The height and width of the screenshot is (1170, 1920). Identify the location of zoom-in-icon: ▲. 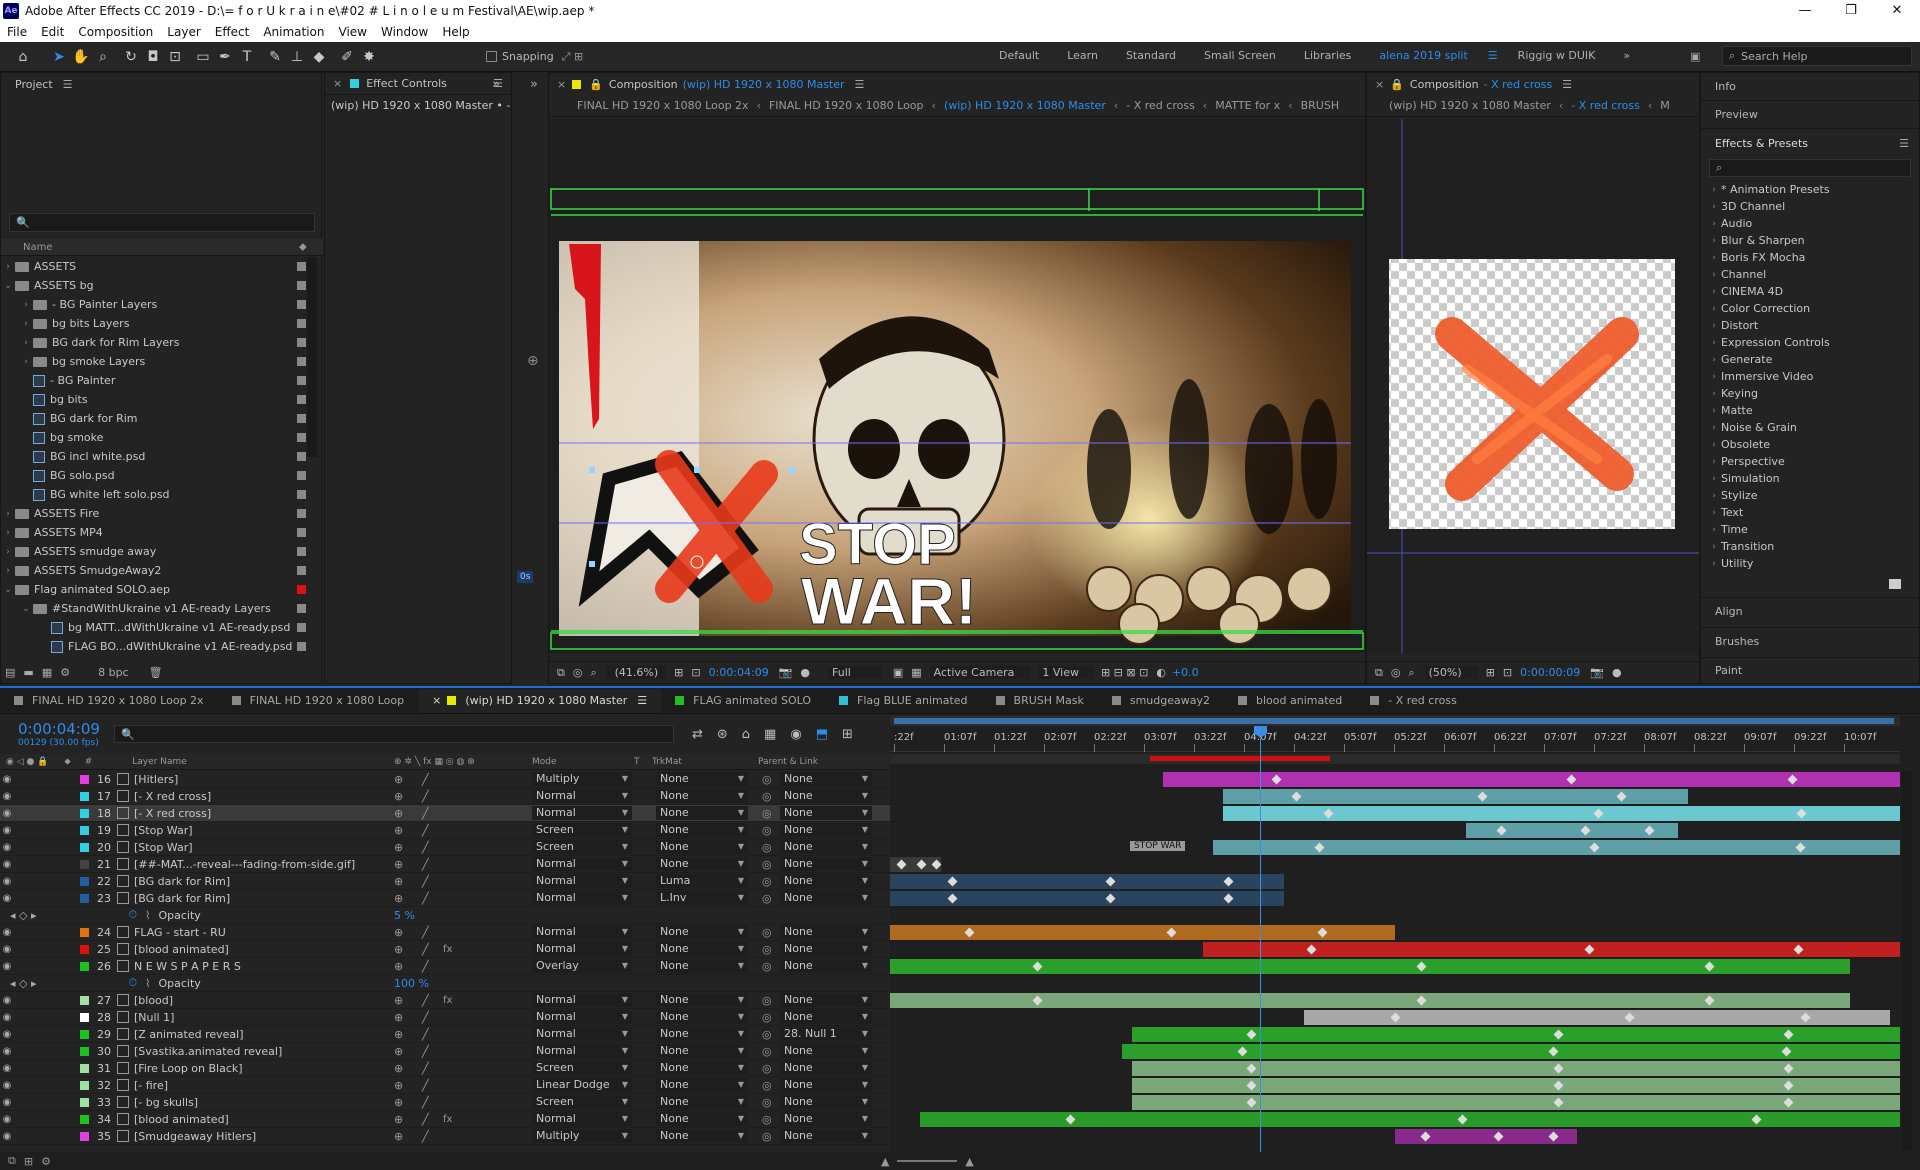
(969, 1161).